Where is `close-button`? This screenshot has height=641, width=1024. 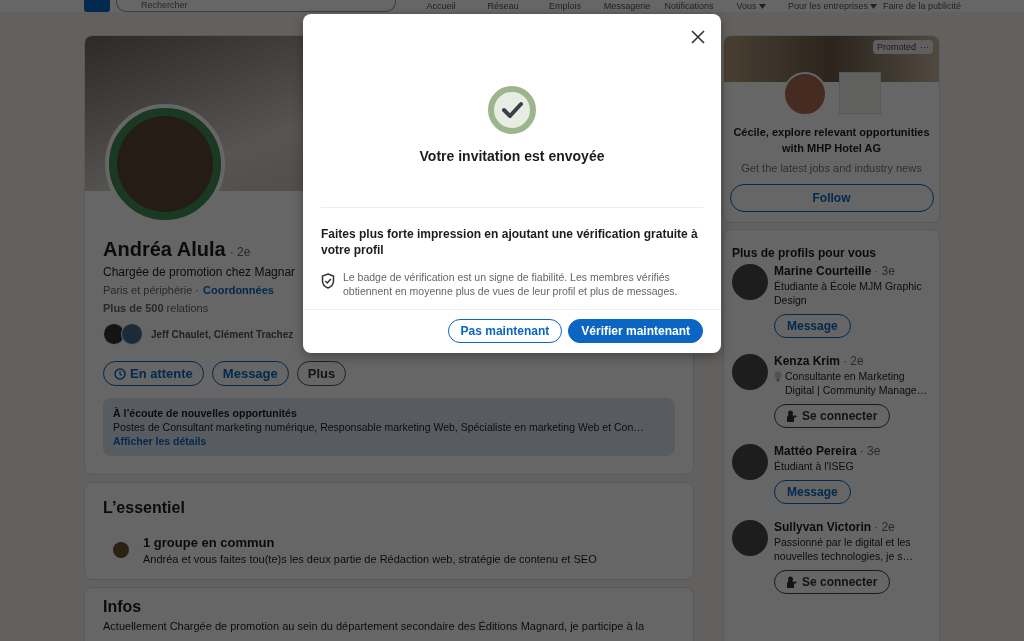 close-button is located at coordinates (698, 37).